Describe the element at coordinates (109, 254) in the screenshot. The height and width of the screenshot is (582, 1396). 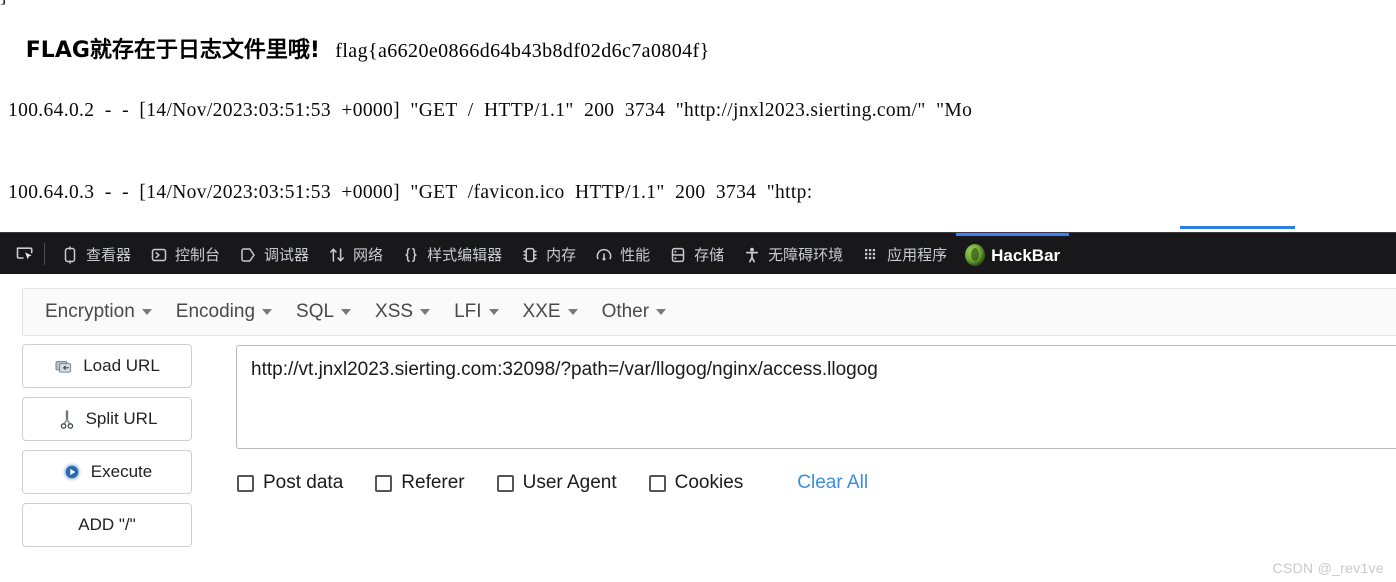
I see `tab-label: 查看器` at that location.